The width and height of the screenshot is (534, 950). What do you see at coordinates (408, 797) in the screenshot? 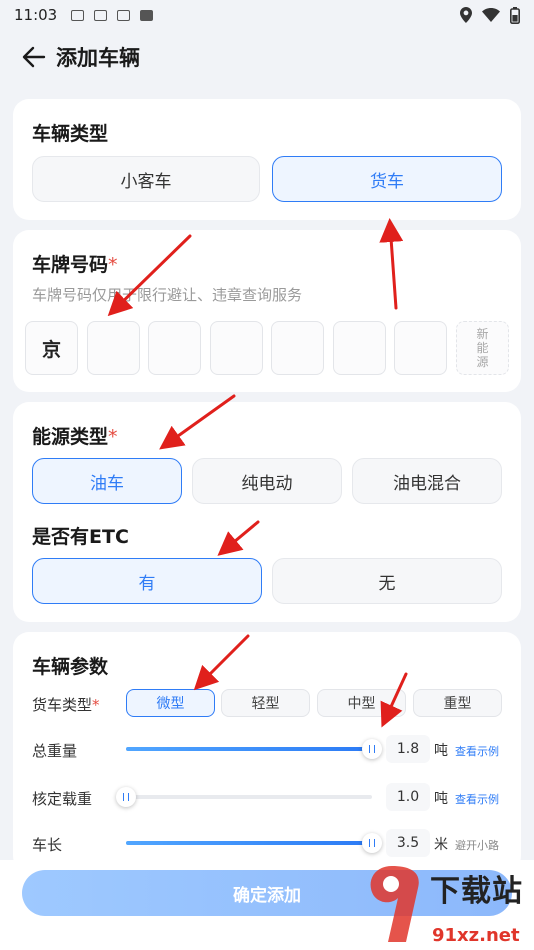
I see `value-rated-load: 1.0` at bounding box center [408, 797].